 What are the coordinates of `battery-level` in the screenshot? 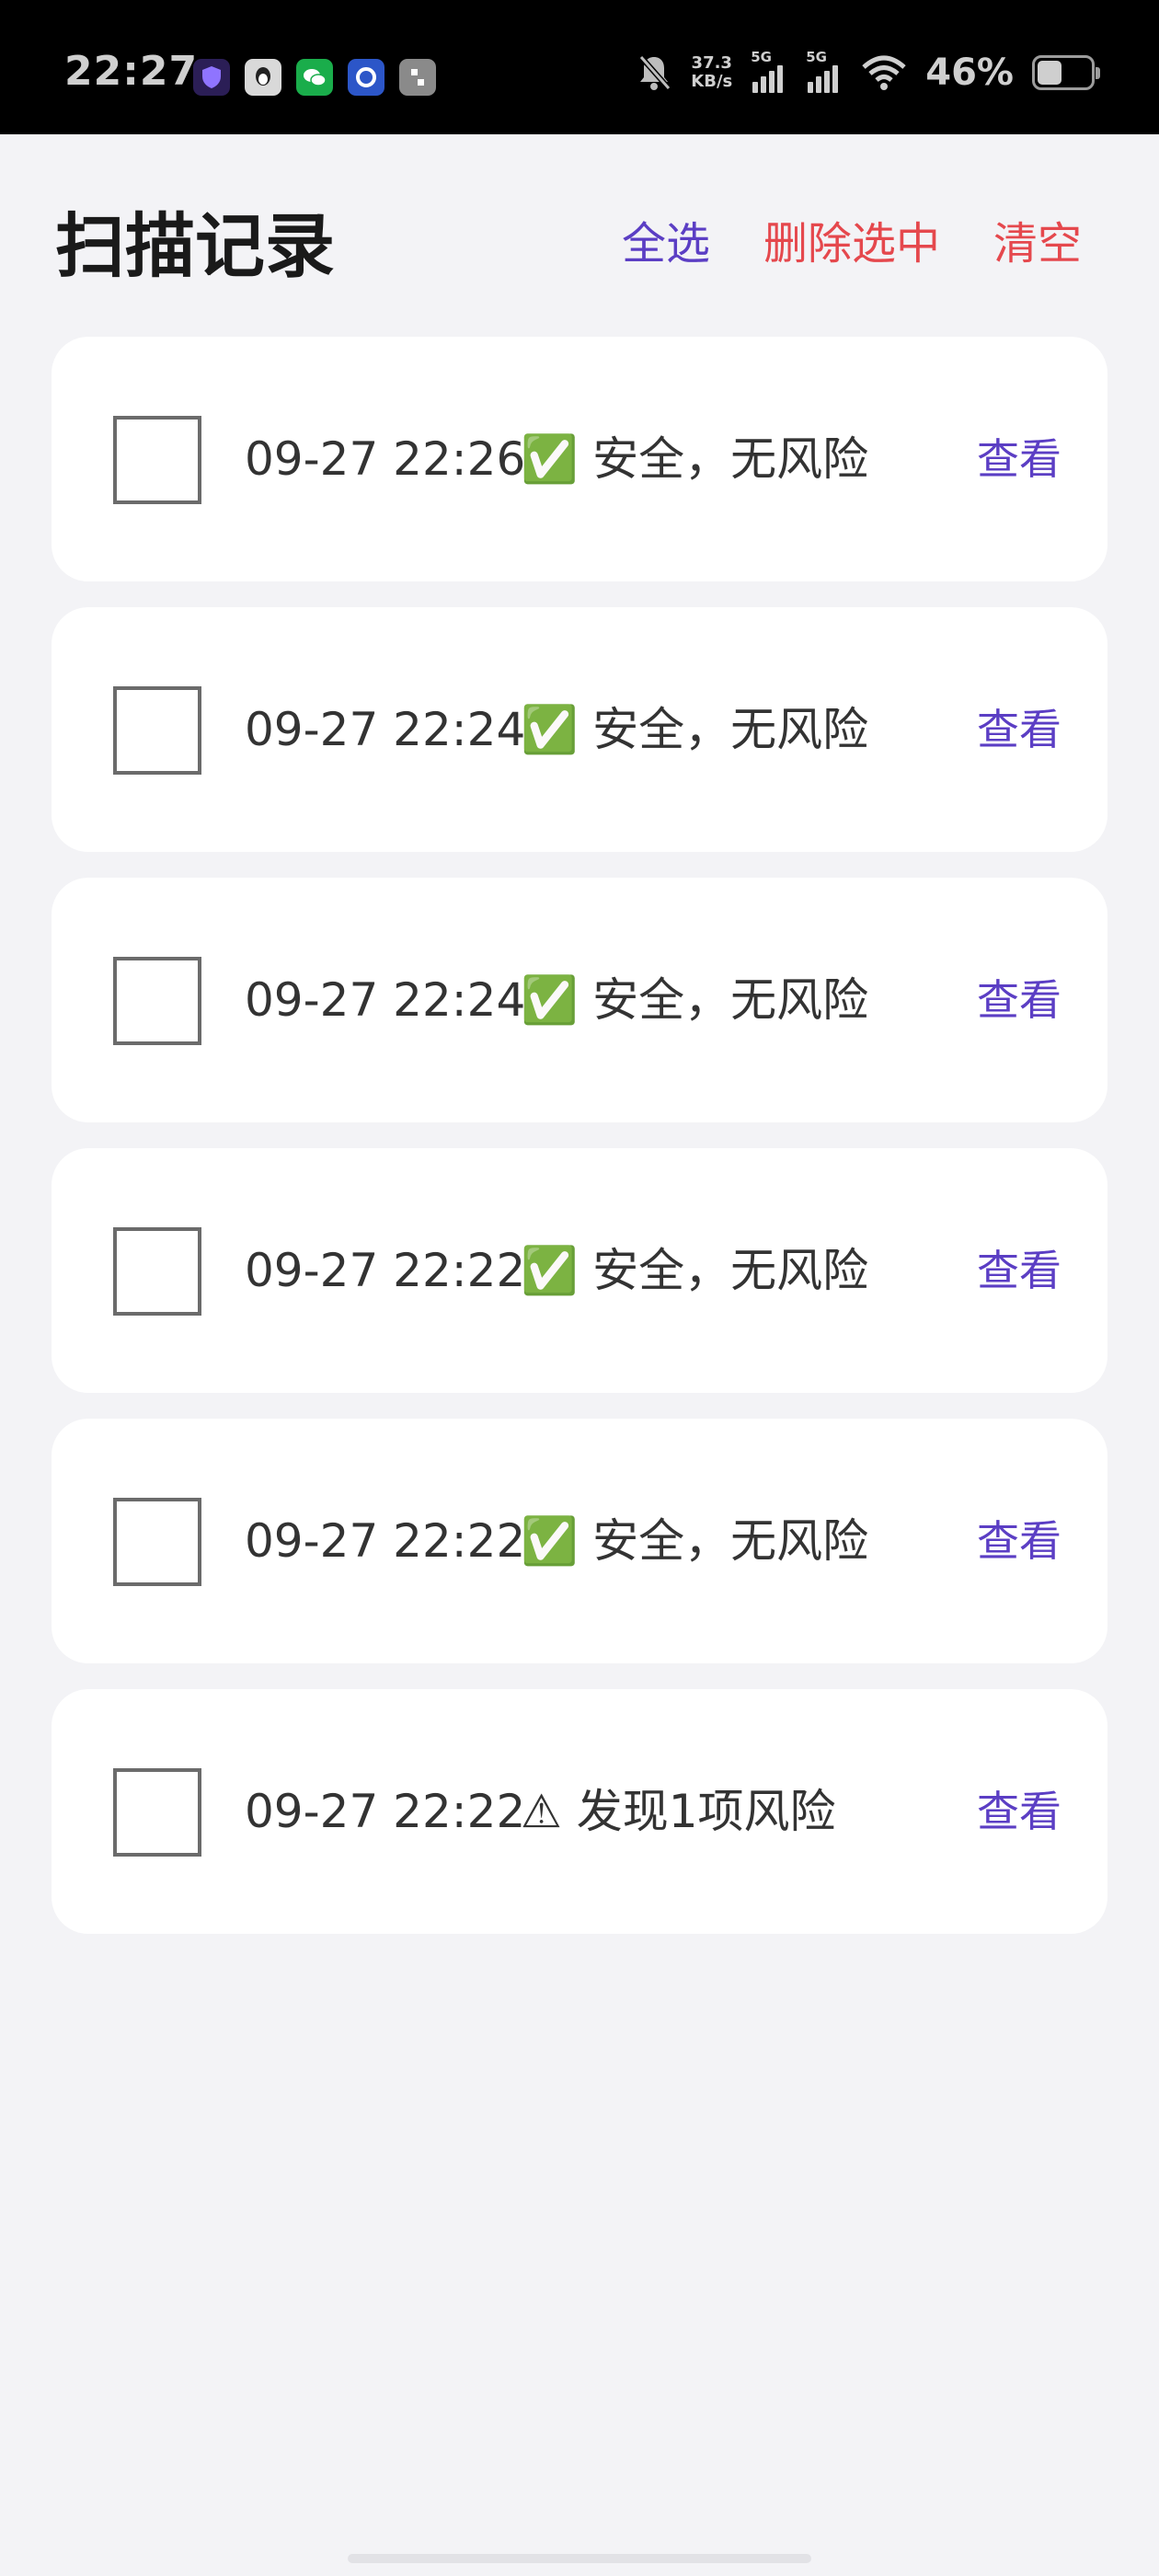 It's located at (1049, 73).